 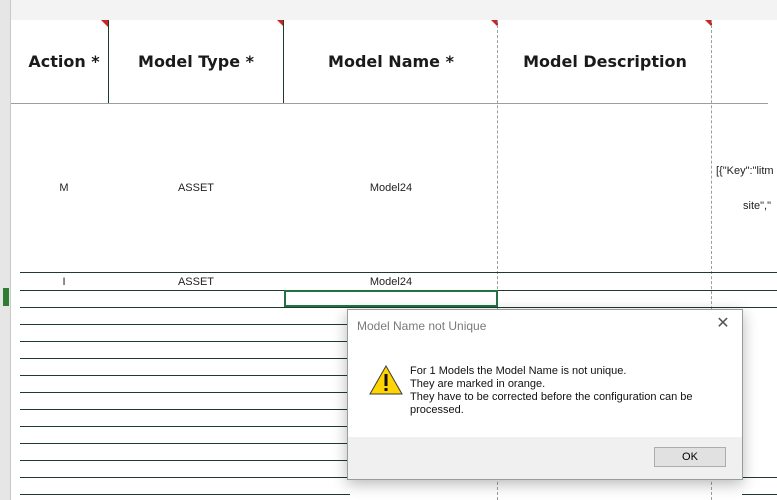 I want to click on header-bottom-border, so click(x=389, y=103).